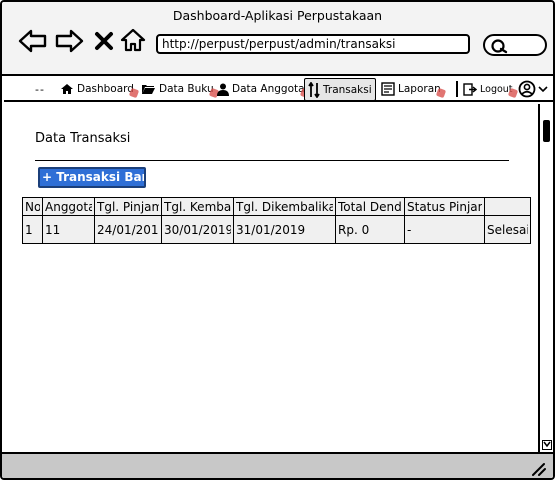 This screenshot has width=556, height=481. I want to click on nav-dashboard: Dashboard, so click(100, 89).